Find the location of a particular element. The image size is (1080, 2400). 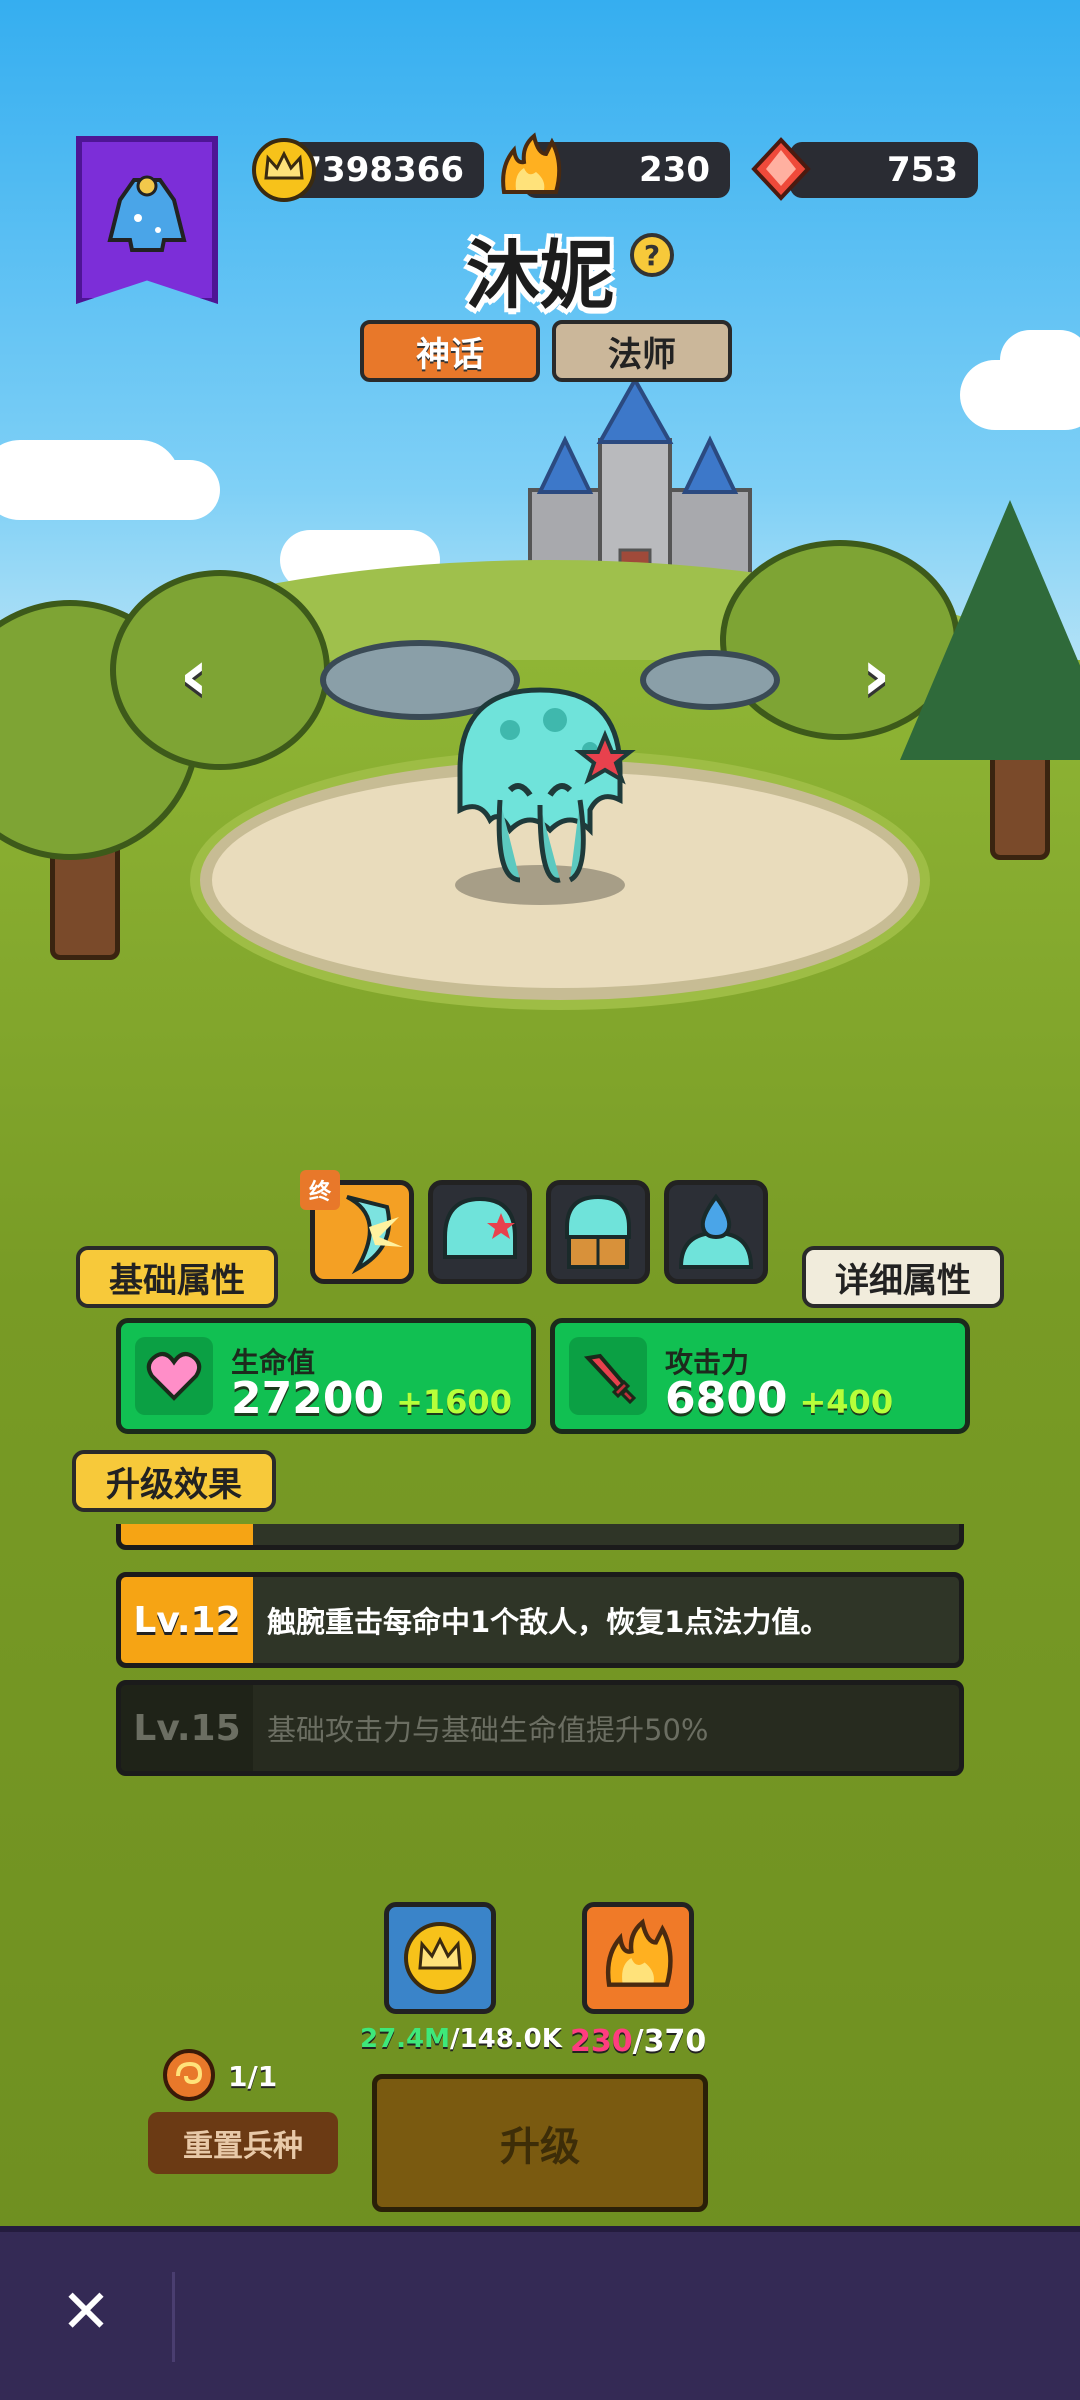

upgrade-row-lv15-locked: Lv.15 基础攻击力与基础生命值提升50% is located at coordinates (540, 1728).